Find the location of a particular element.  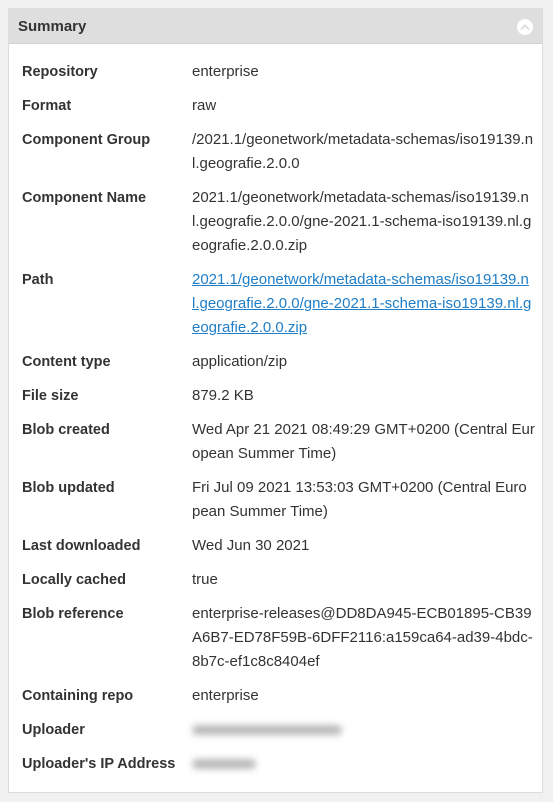

detail-row-repository: Repository enterprise is located at coordinates (275, 77).